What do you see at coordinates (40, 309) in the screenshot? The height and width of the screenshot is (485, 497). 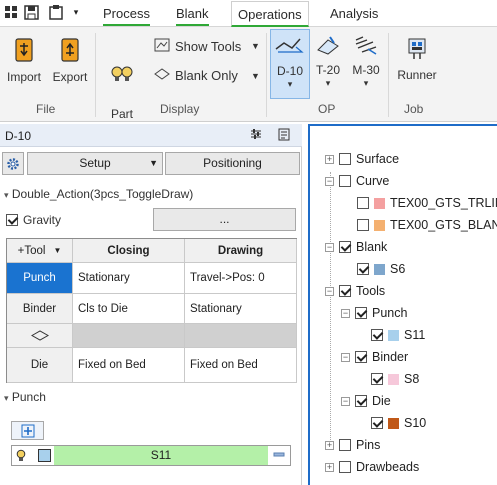 I see `table-row-binder-tool: Binder` at bounding box center [40, 309].